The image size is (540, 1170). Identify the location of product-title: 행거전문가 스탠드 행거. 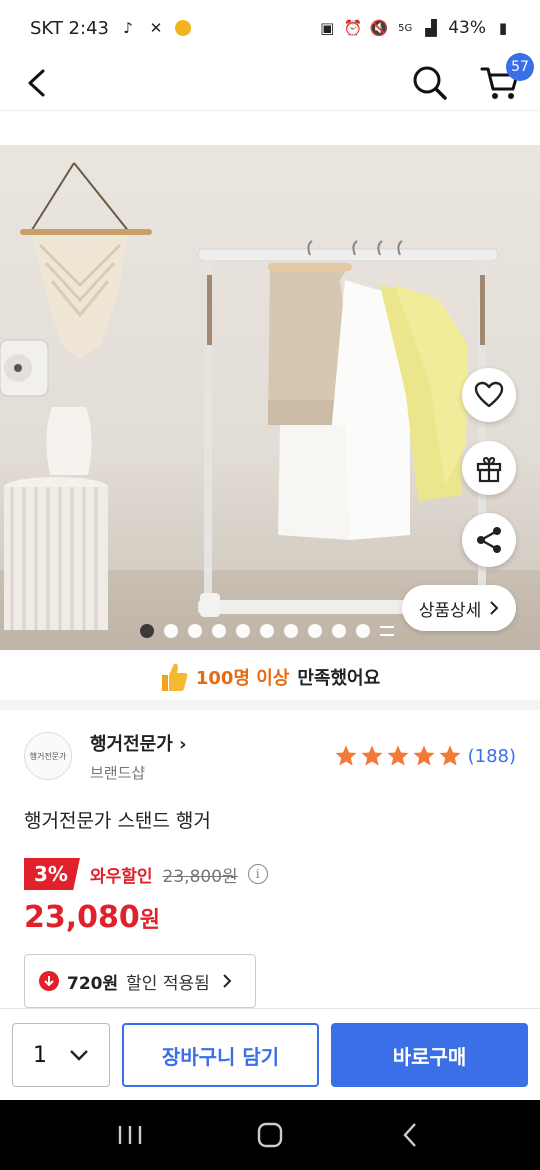
(117, 821).